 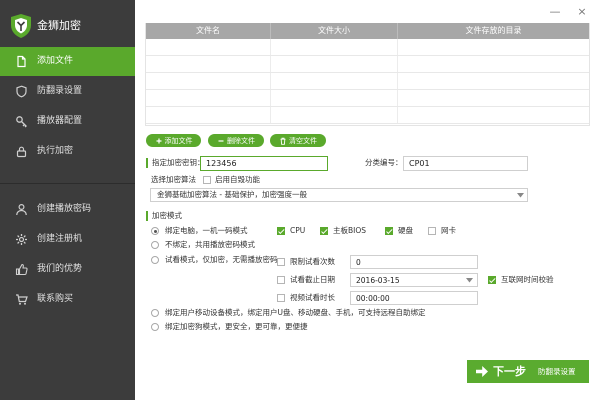 What do you see at coordinates (155, 231) in the screenshot?
I see `mode-radio-bind-computer` at bounding box center [155, 231].